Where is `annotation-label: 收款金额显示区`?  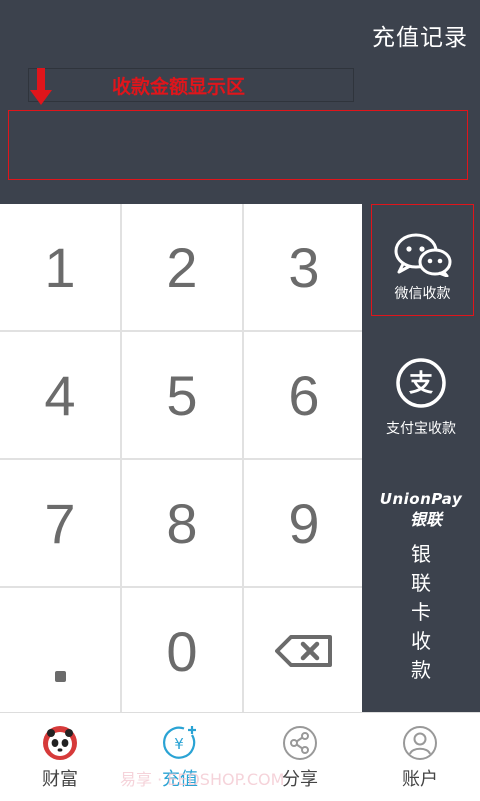
annotation-label: 收款金额显示区 is located at coordinates (179, 87).